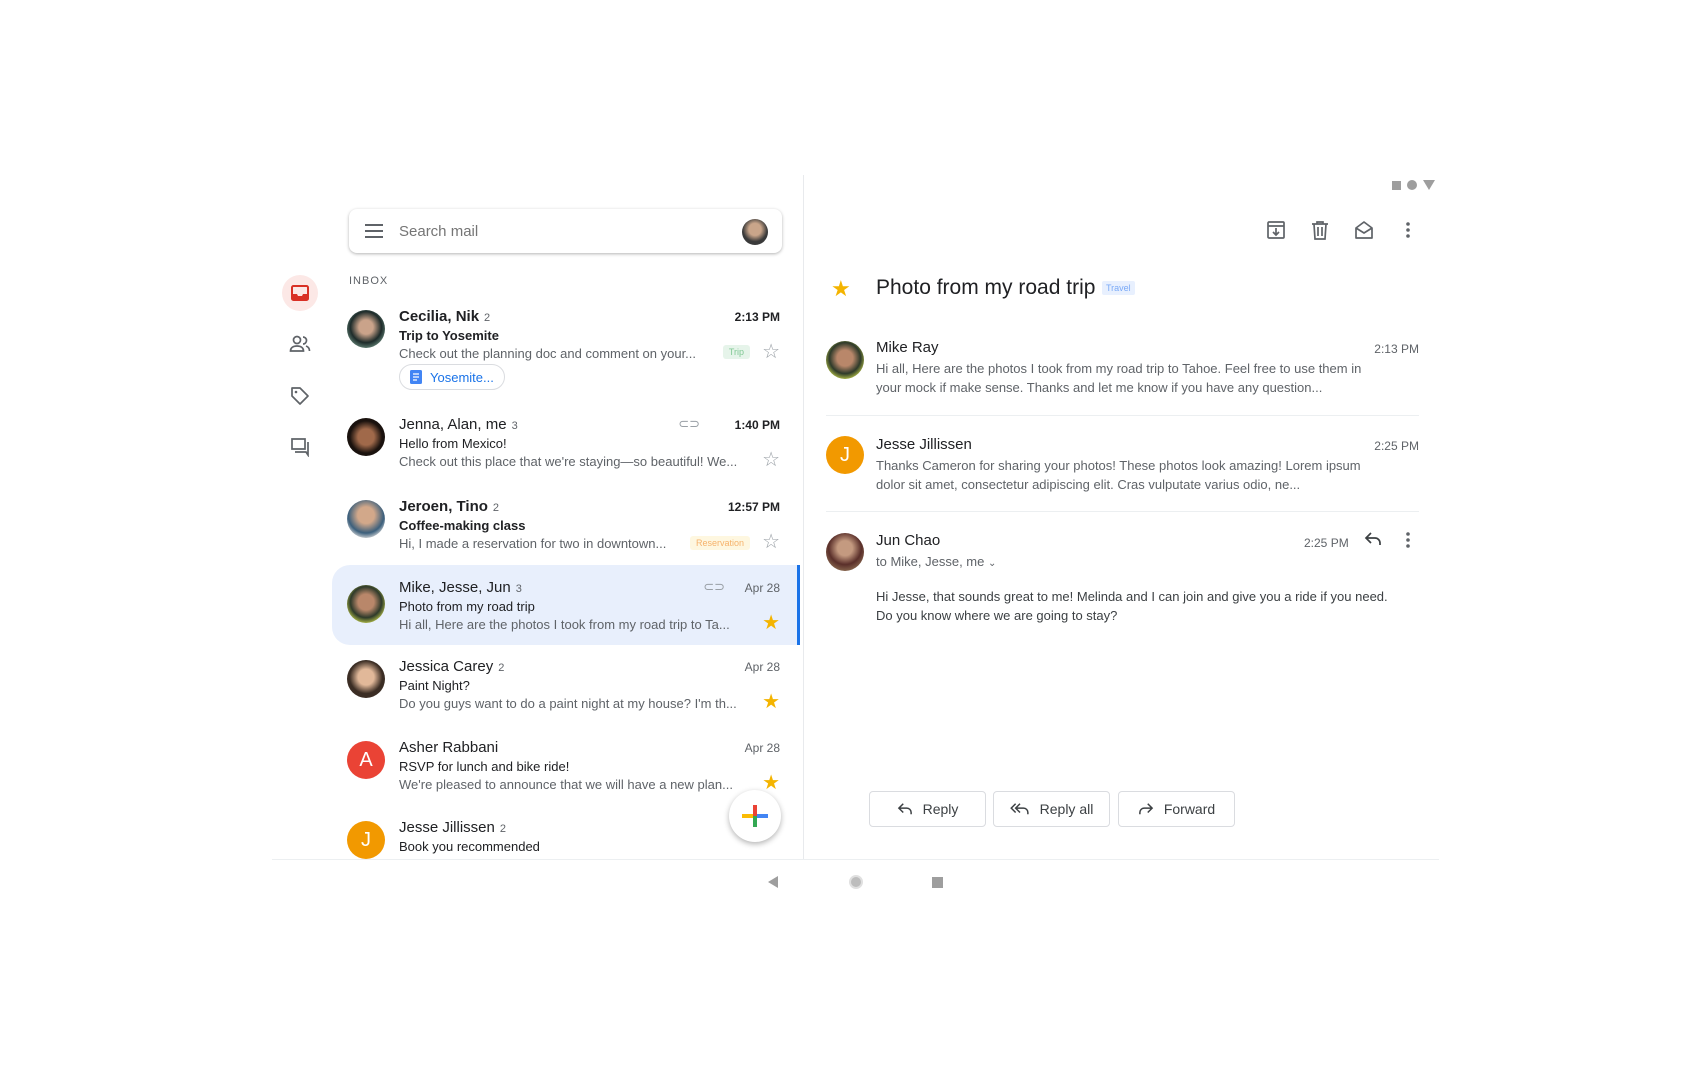 Image resolution: width=1700 pixels, height=1080 pixels. I want to click on plus-icon, so click(755, 816).